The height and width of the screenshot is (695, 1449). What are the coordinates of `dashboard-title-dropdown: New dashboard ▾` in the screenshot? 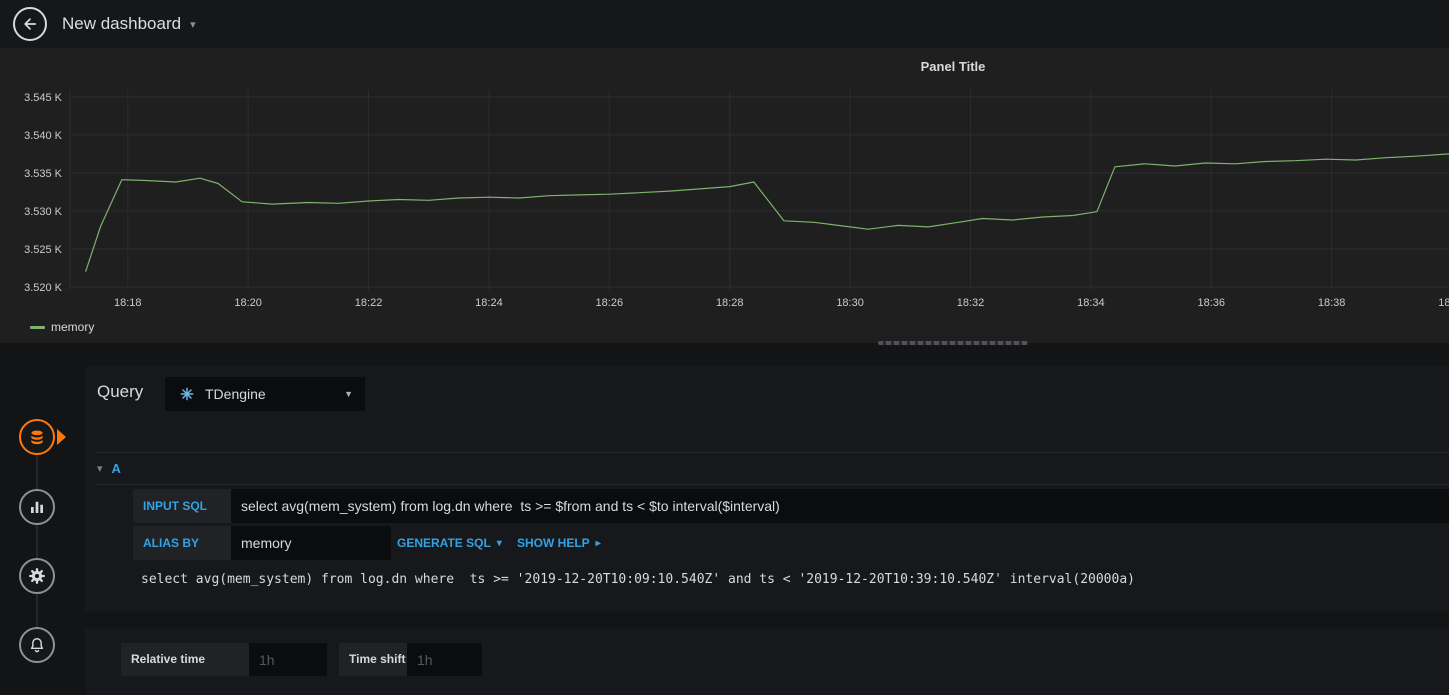 It's located at (129, 24).